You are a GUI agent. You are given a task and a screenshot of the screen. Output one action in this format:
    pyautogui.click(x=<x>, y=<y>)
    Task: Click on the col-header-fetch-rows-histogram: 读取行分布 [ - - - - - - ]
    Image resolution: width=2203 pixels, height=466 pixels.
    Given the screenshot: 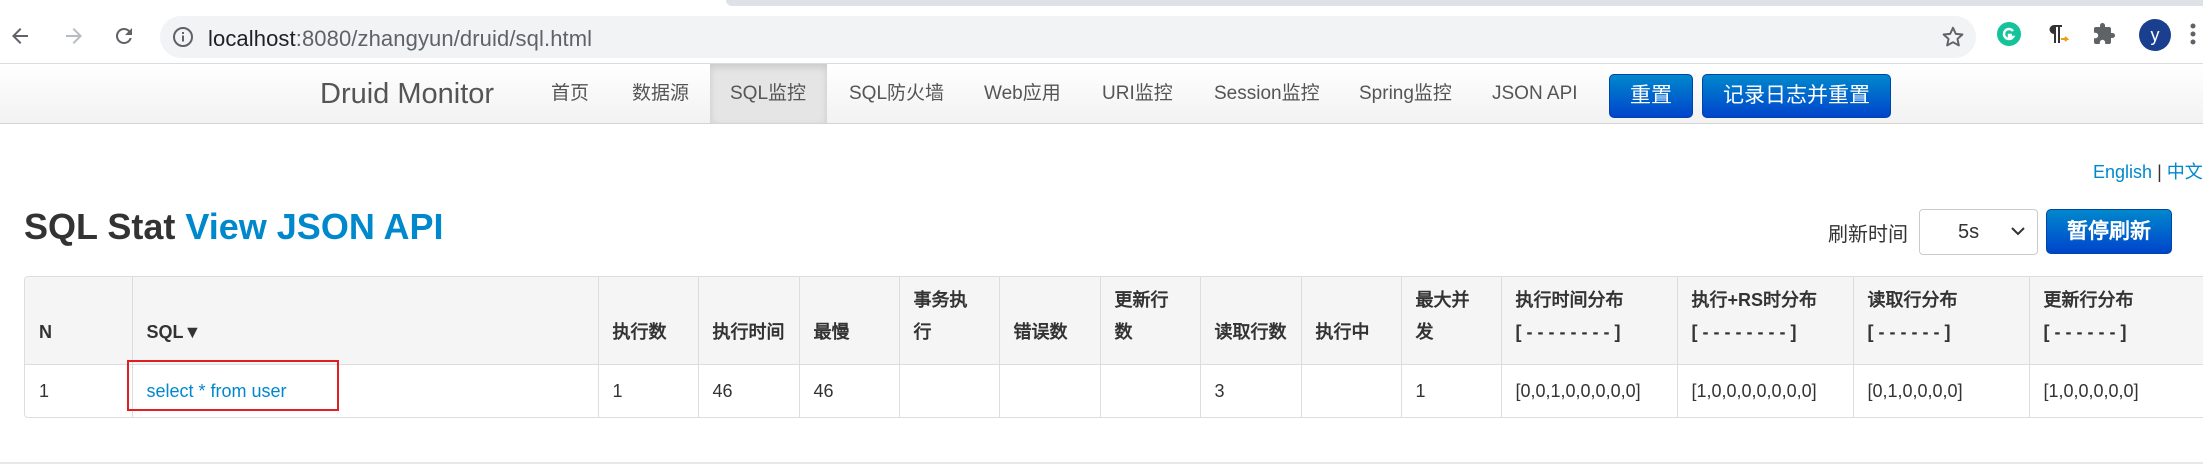 What is the action you would take?
    pyautogui.click(x=1940, y=320)
    